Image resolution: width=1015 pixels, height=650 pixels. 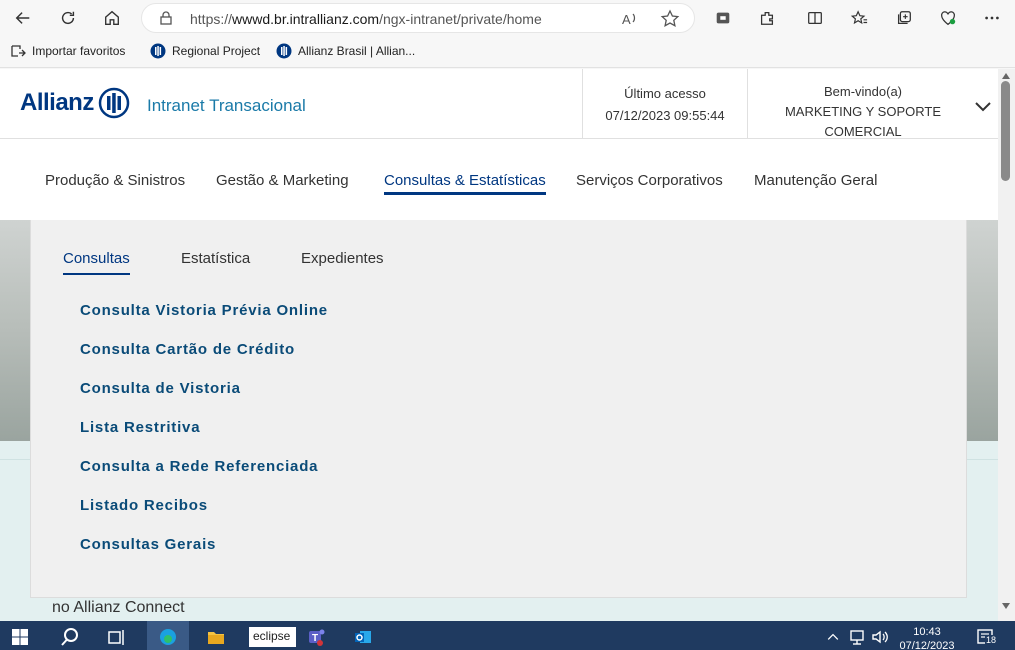 I want to click on read-aloud-icon: A, so click(x=630, y=19).